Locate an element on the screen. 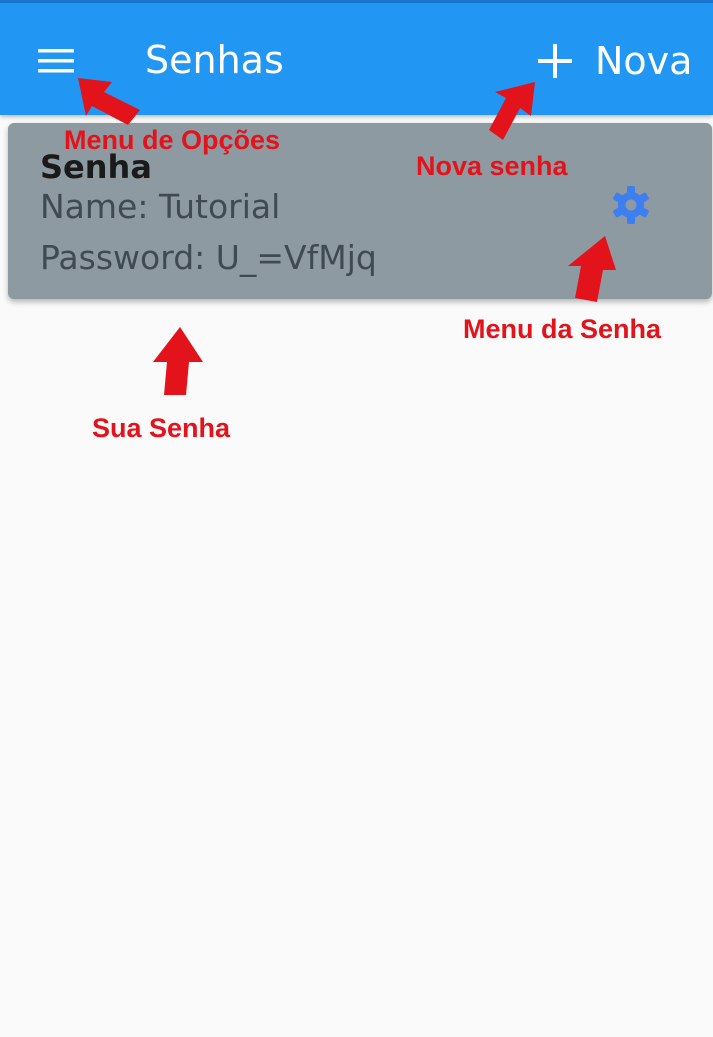 The height and width of the screenshot is (1037, 713). password-value: Password: U_=VfMjq is located at coordinates (208, 257).